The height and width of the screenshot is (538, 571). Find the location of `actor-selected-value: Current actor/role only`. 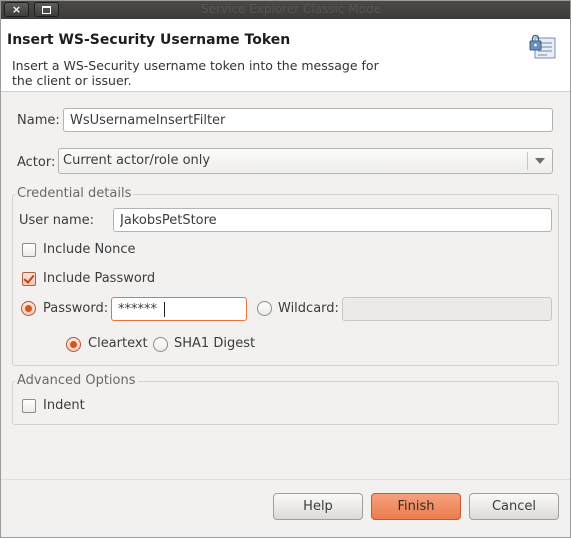

actor-selected-value: Current actor/role only is located at coordinates (137, 160).